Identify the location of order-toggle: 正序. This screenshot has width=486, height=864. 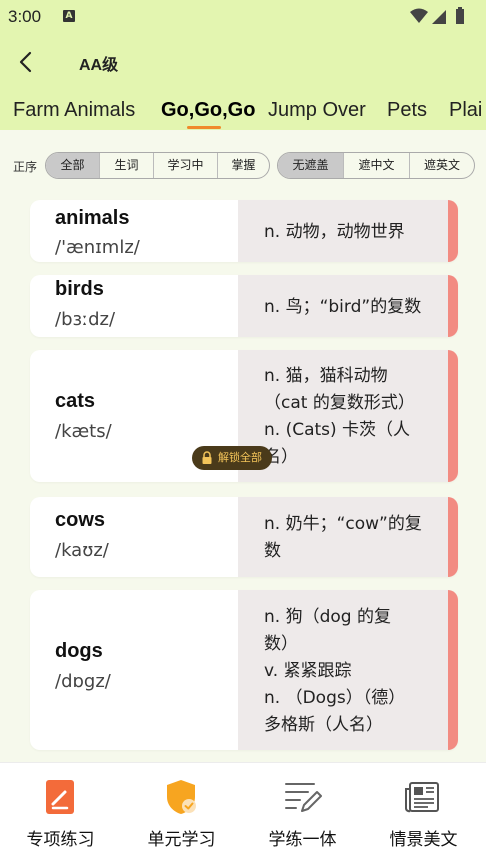
(25, 166).